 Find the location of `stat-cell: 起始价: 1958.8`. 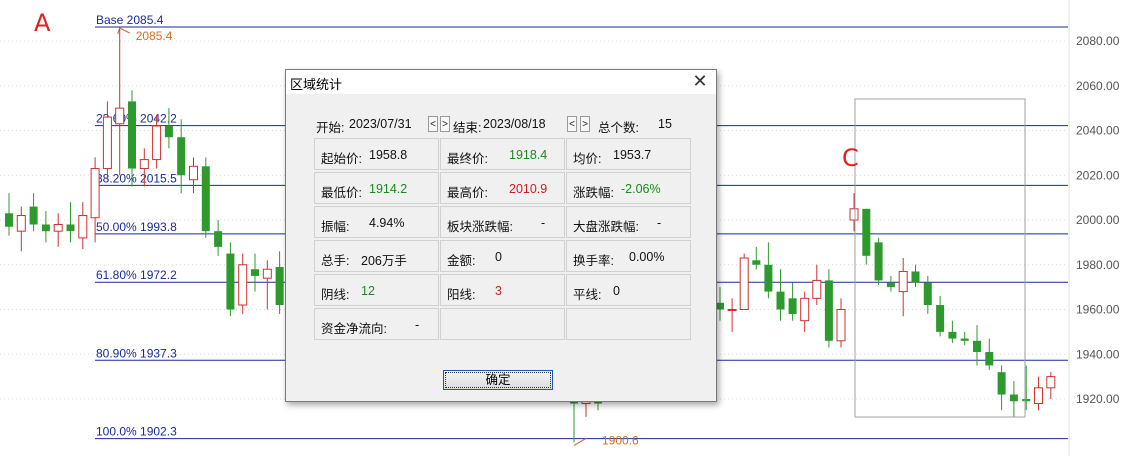

stat-cell: 起始价: 1958.8 is located at coordinates (376, 154).